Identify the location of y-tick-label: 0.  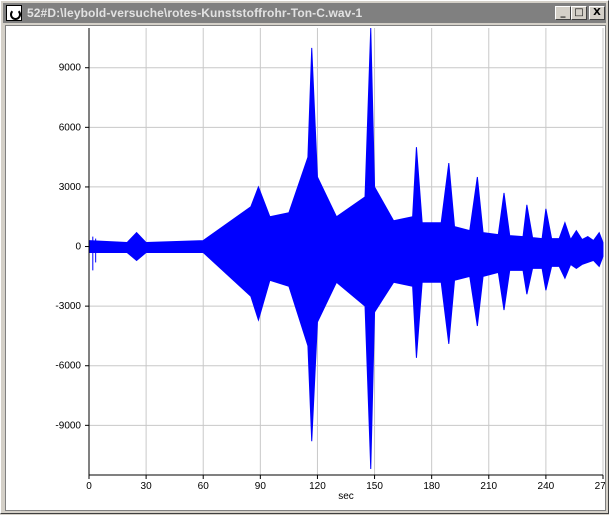
(78, 247).